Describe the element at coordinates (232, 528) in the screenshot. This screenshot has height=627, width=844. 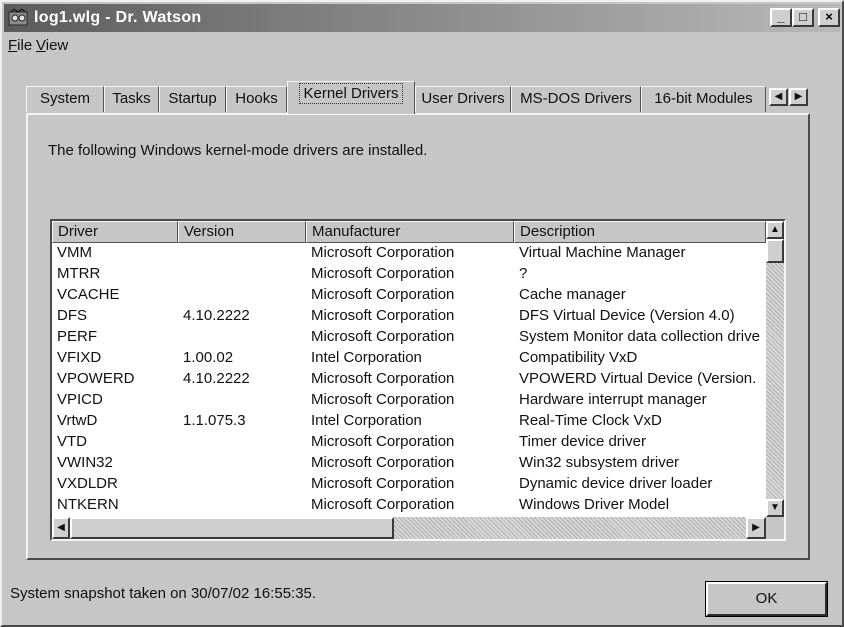
I see `horizontal-scroll-thumb` at that location.